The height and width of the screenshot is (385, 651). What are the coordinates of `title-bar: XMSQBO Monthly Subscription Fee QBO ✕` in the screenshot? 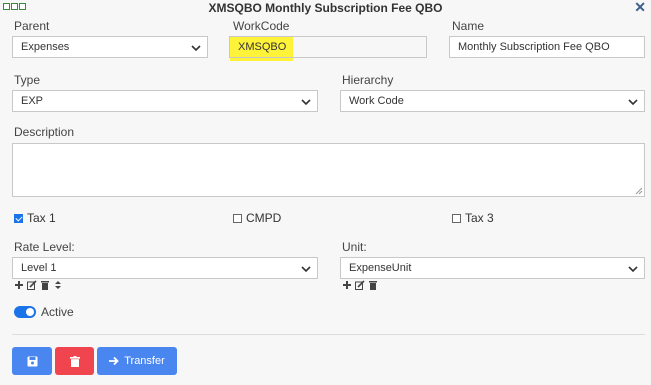 It's located at (325, 8).